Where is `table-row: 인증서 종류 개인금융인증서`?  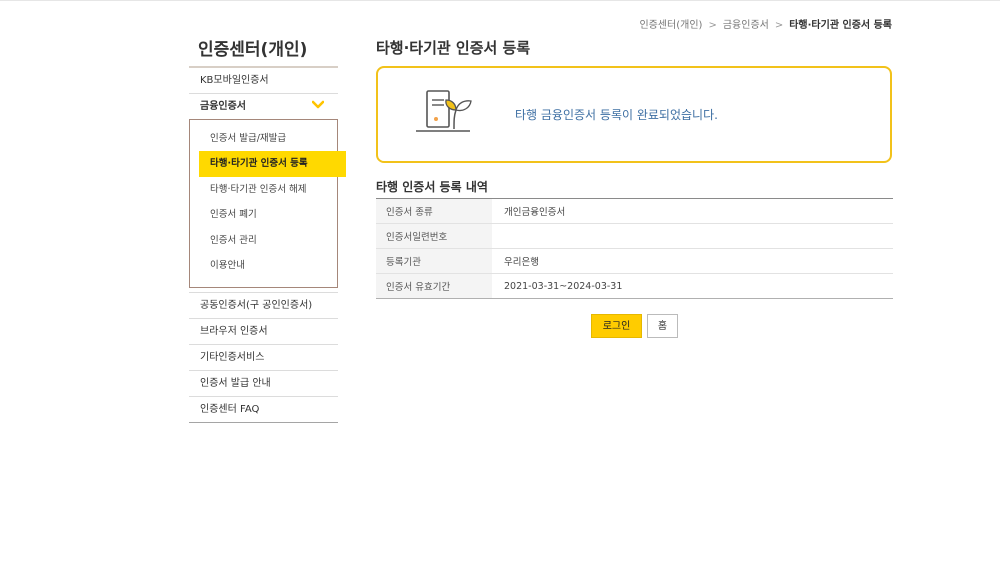
table-row: 인증서 종류 개인금융인증서 is located at coordinates (634, 211).